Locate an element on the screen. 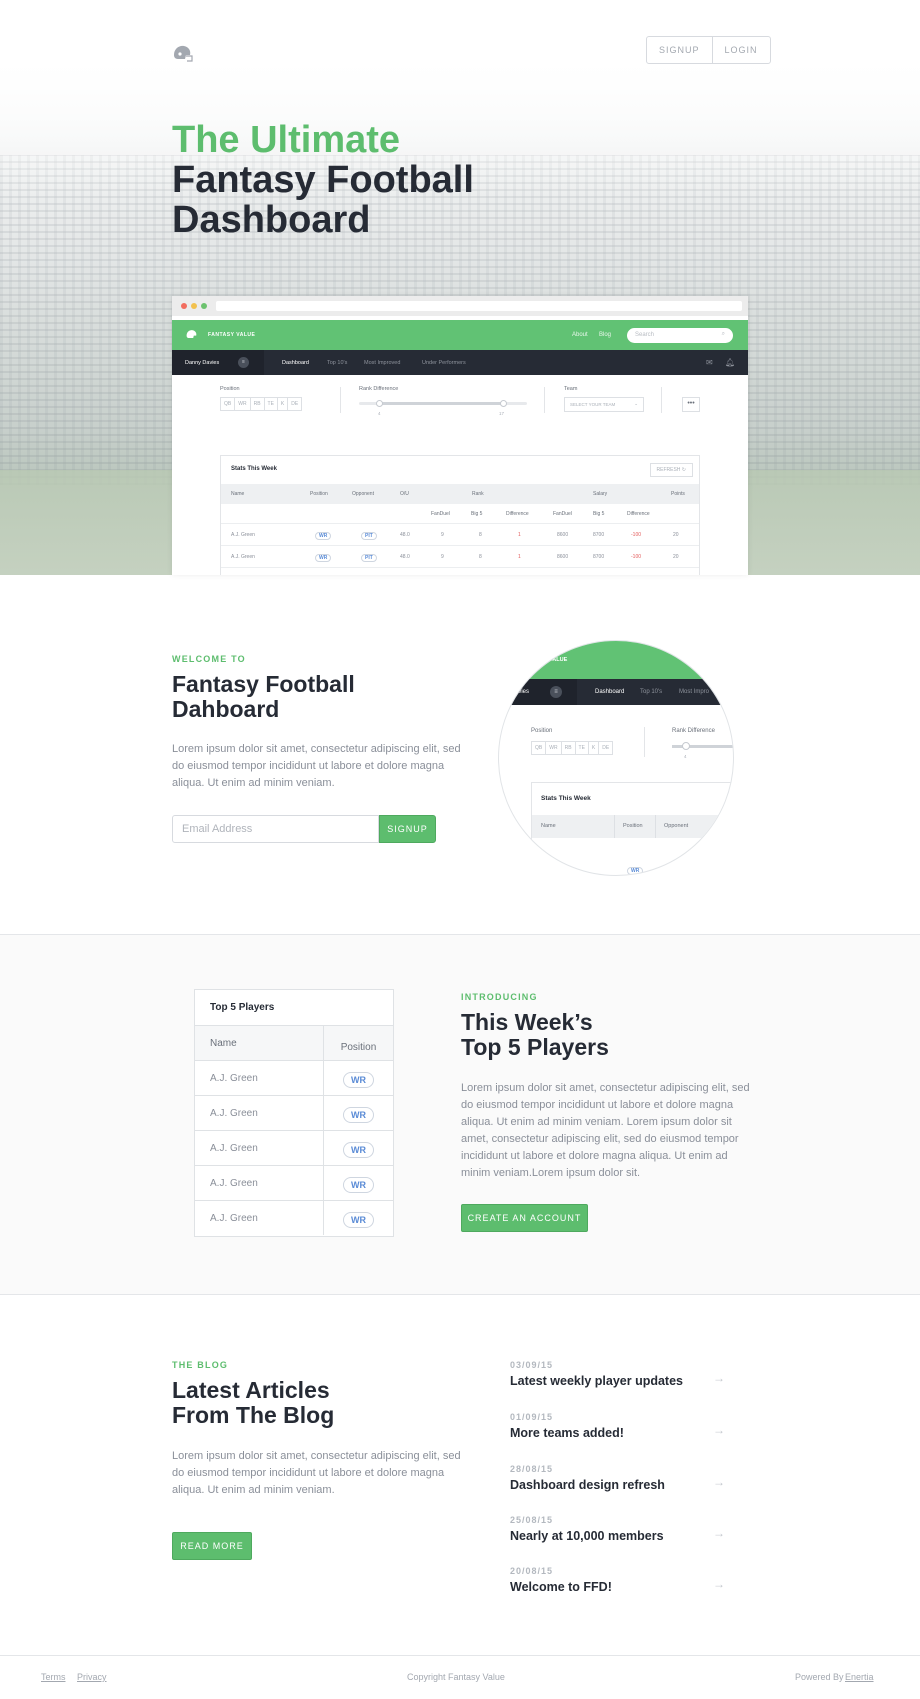 The width and height of the screenshot is (920, 1699). slider-handle-max is located at coordinates (503, 403).